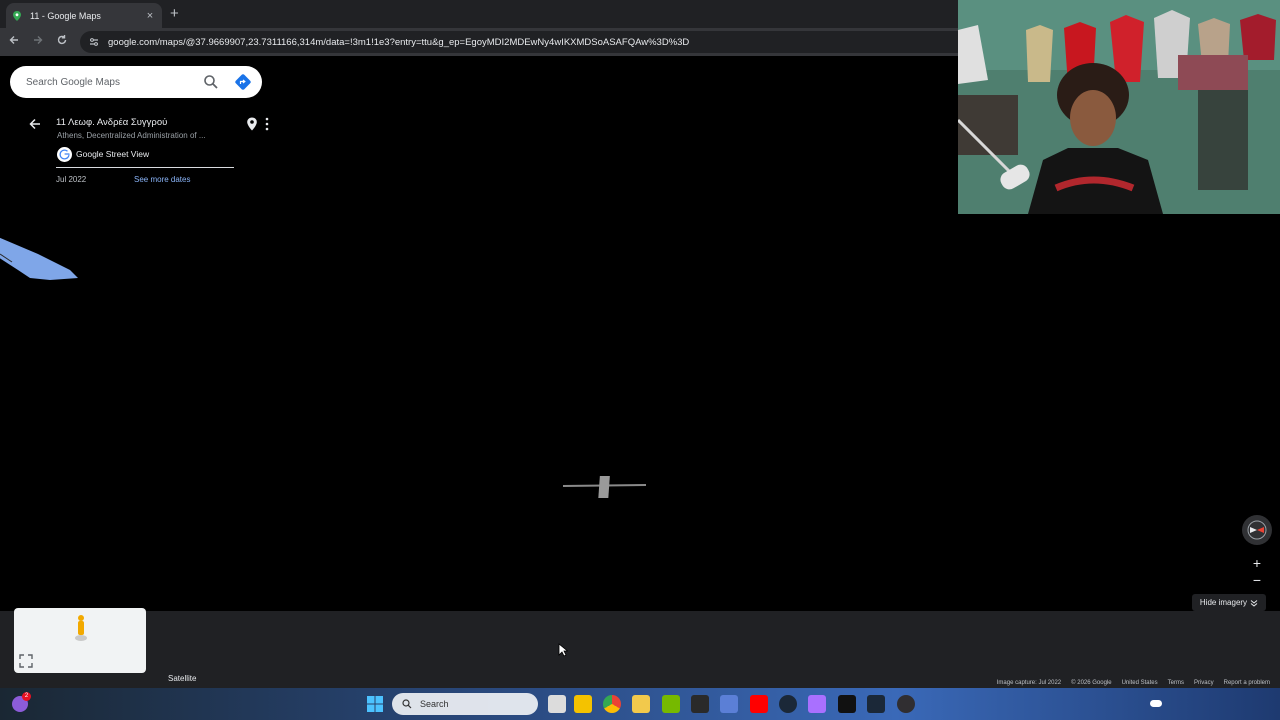  I want to click on capture-date: Jul 2022, so click(71, 179).